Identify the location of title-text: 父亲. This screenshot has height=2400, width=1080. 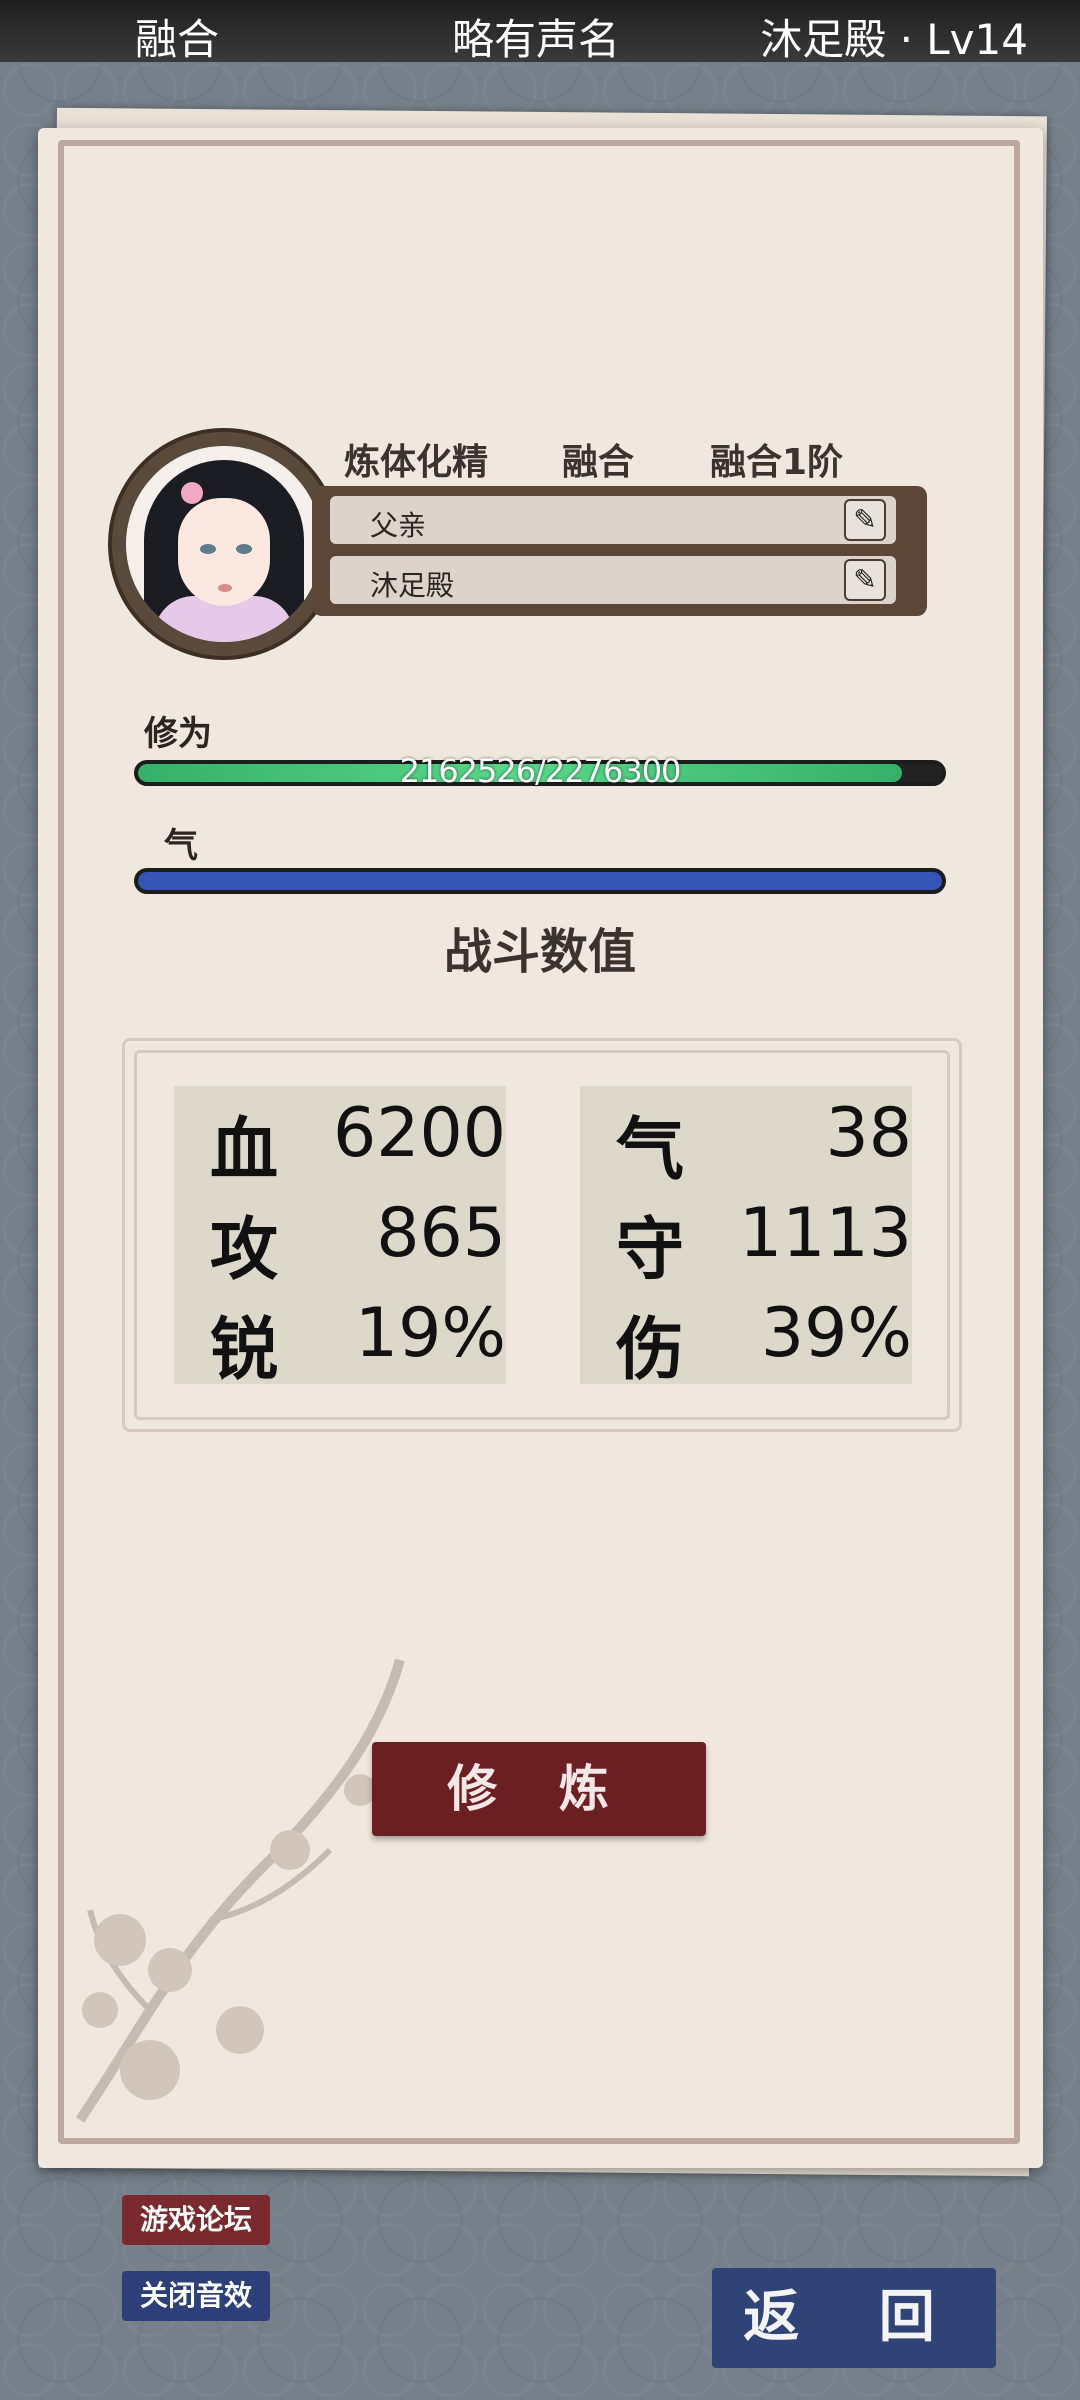
(398, 525).